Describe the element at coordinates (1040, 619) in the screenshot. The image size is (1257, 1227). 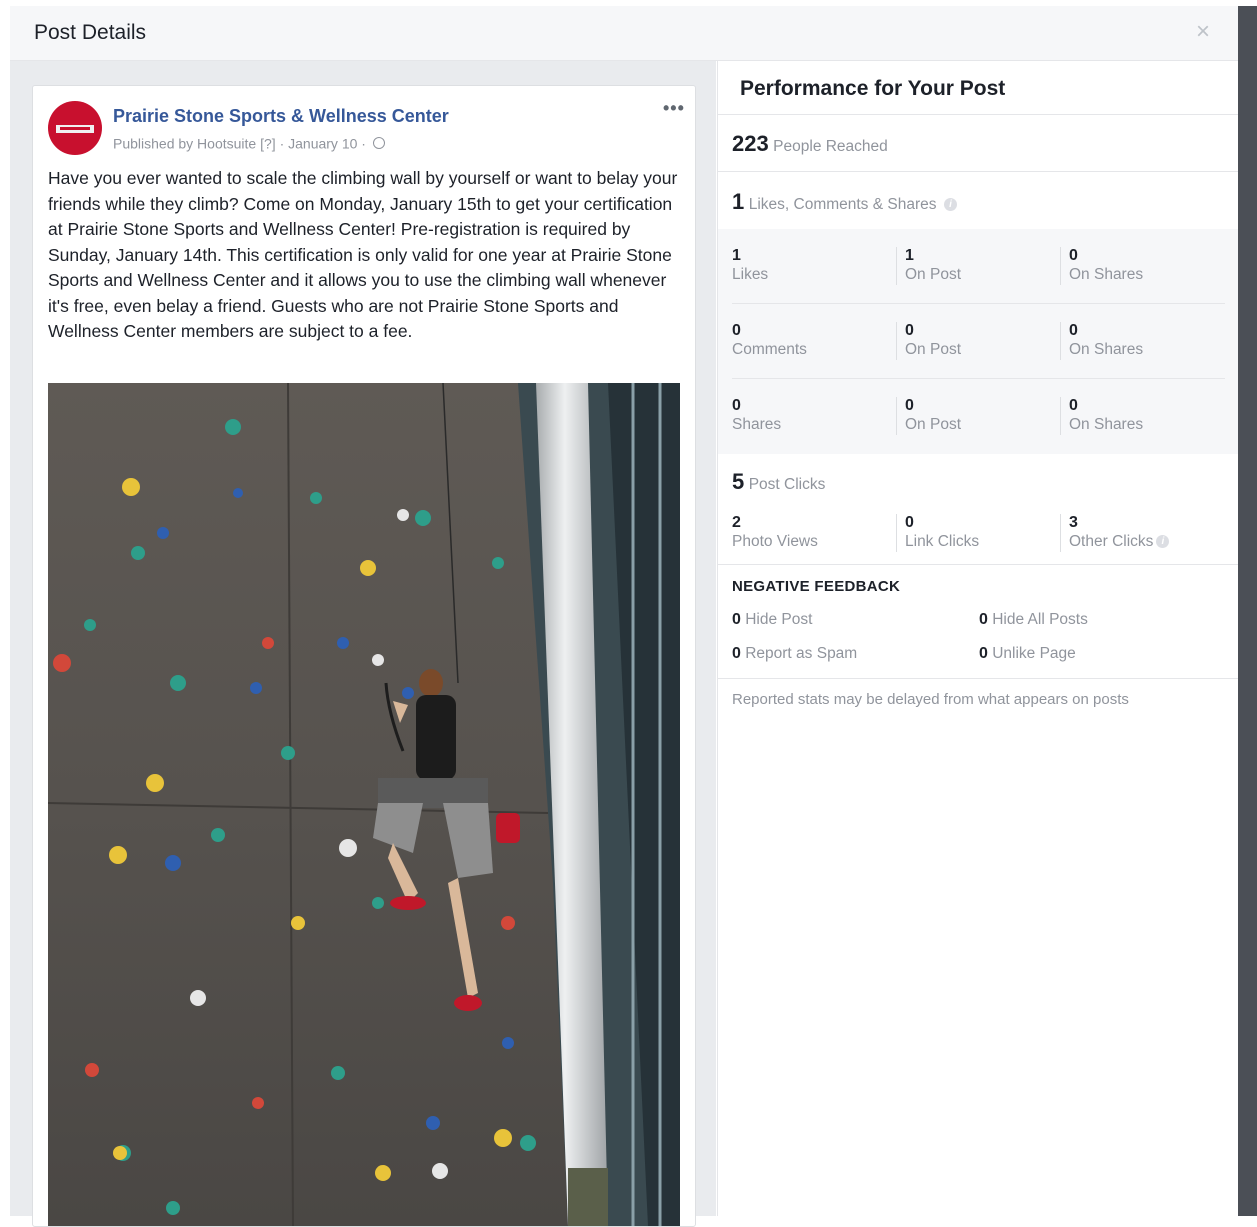
I see `neg-label: Hide All Posts` at that location.